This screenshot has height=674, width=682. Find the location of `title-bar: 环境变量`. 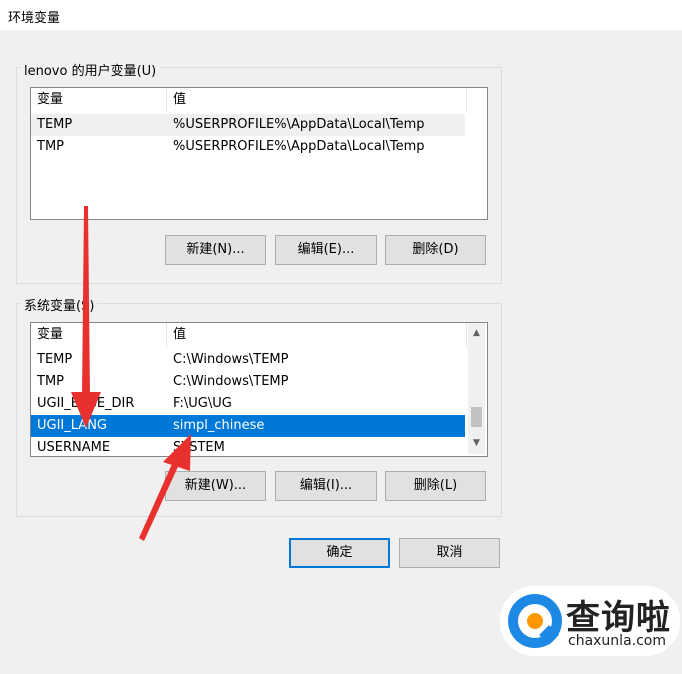

title-bar: 环境变量 is located at coordinates (341, 15).